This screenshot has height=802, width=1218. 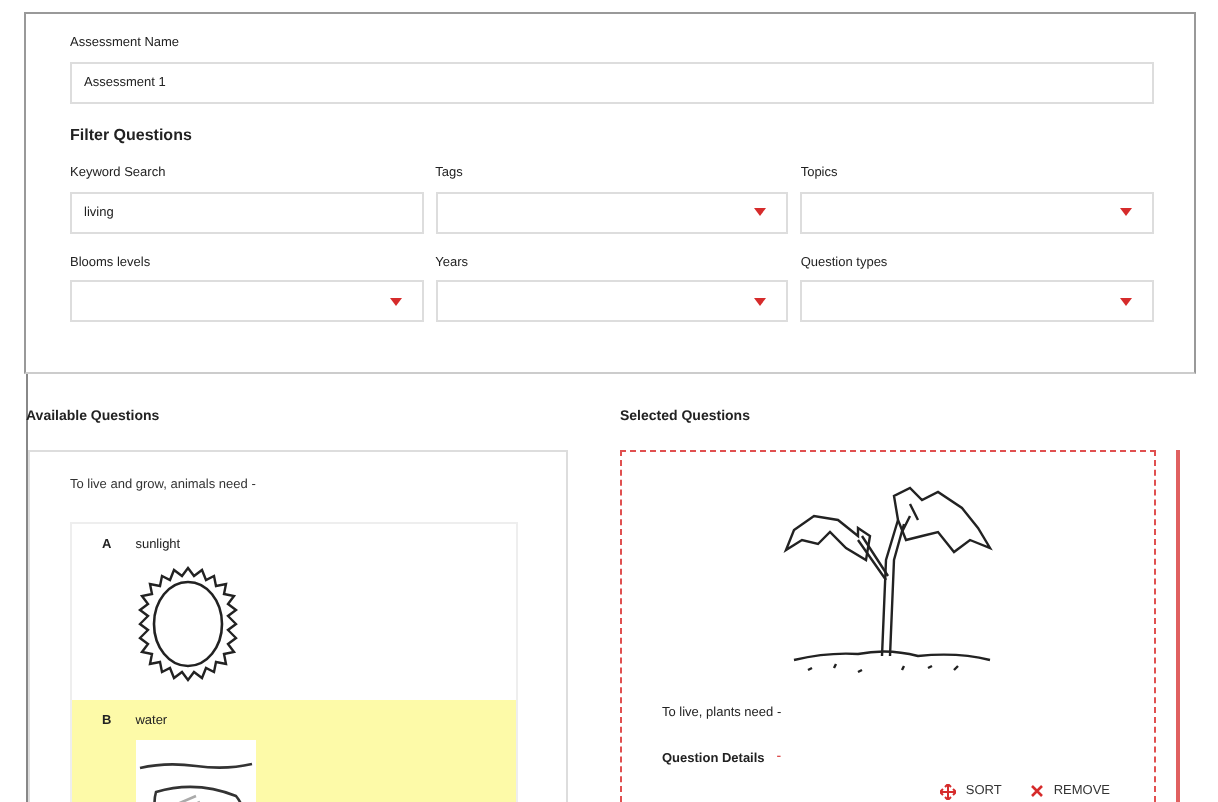 What do you see at coordinates (132, 135) in the screenshot?
I see `section-title: Filter Questions` at bounding box center [132, 135].